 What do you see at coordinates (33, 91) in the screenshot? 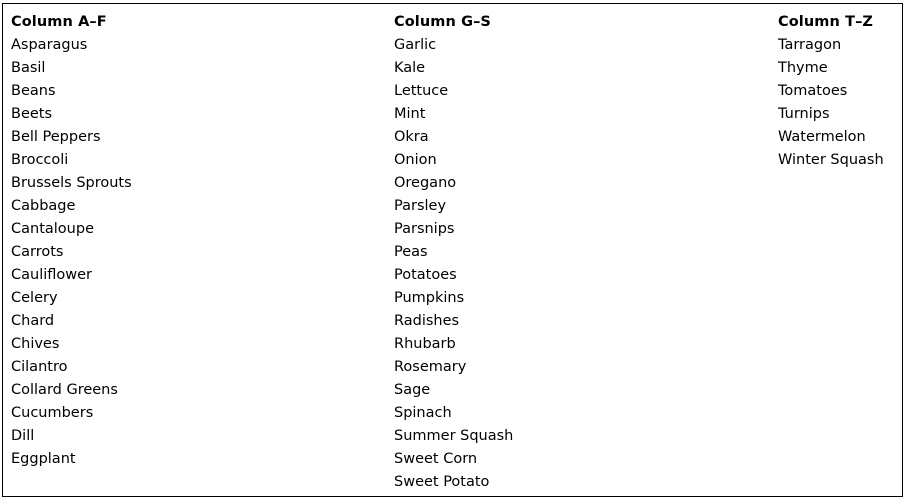
I see `list-item: Beans` at bounding box center [33, 91].